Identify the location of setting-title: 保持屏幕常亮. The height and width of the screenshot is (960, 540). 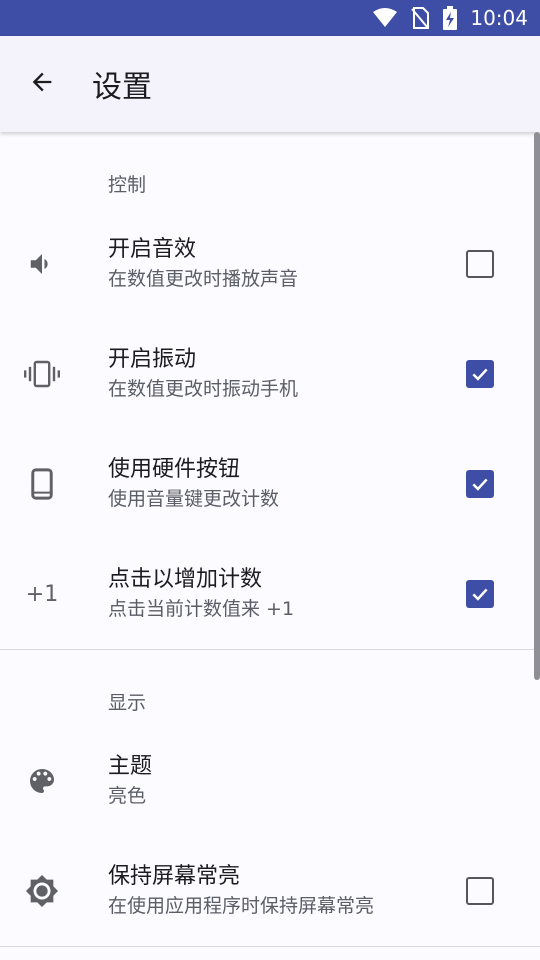
(174, 876).